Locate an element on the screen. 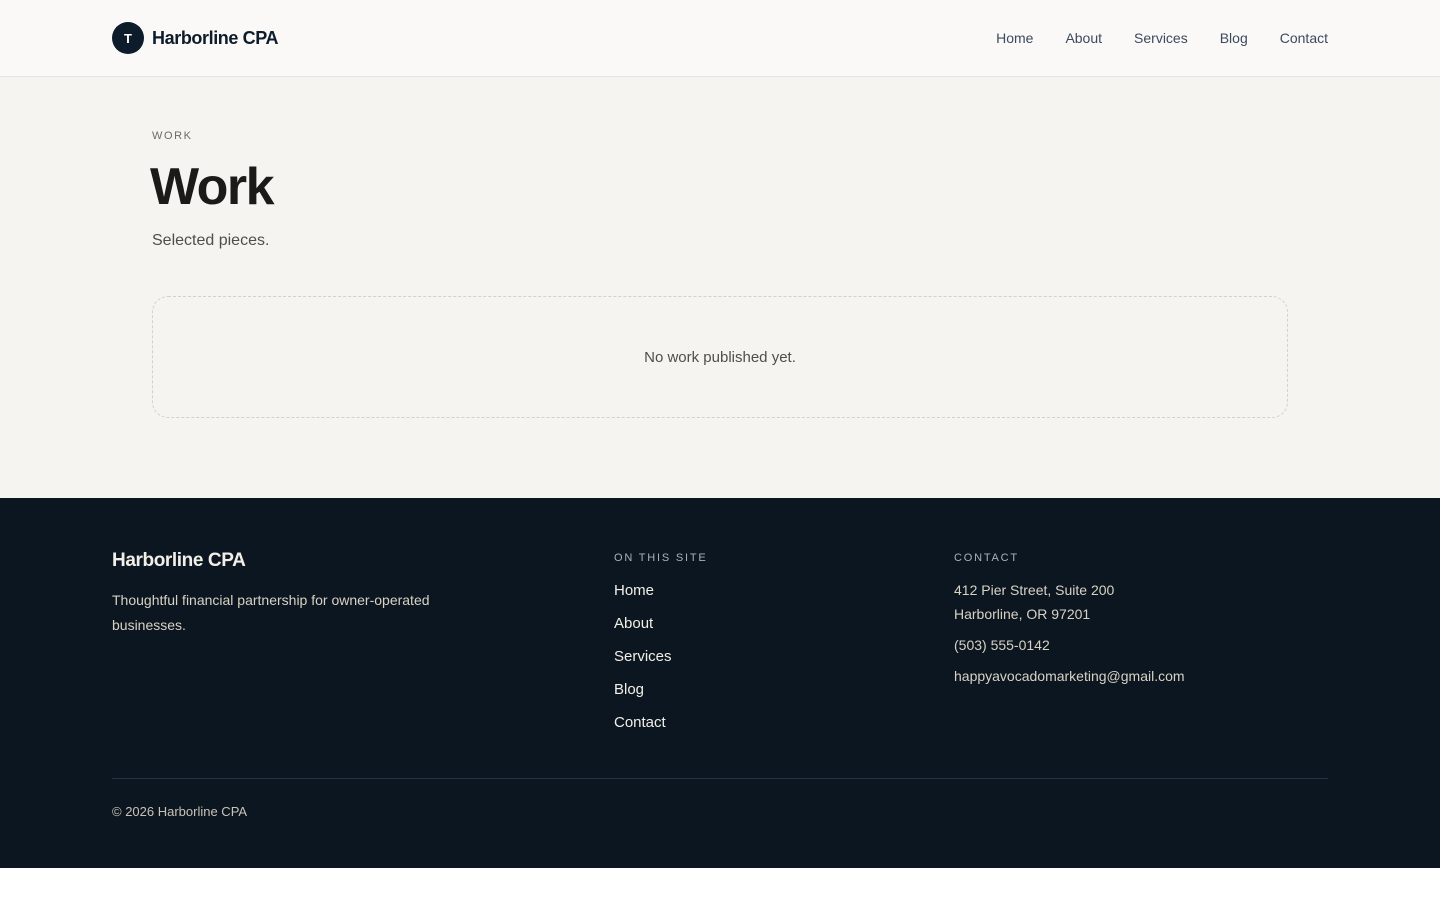 This screenshot has width=1440, height=900. brand-name: Harborline CPA is located at coordinates (215, 37).